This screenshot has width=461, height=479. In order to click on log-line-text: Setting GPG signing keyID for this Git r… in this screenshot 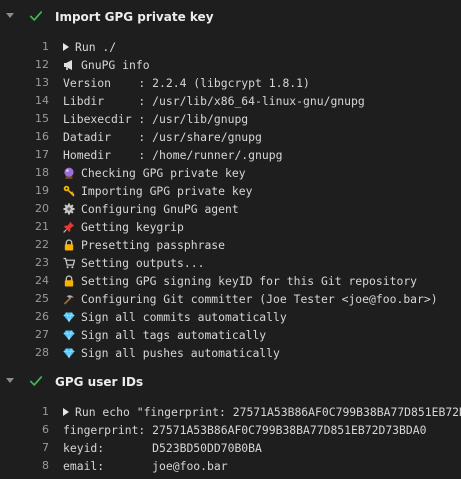, I will do `click(249, 281)`.